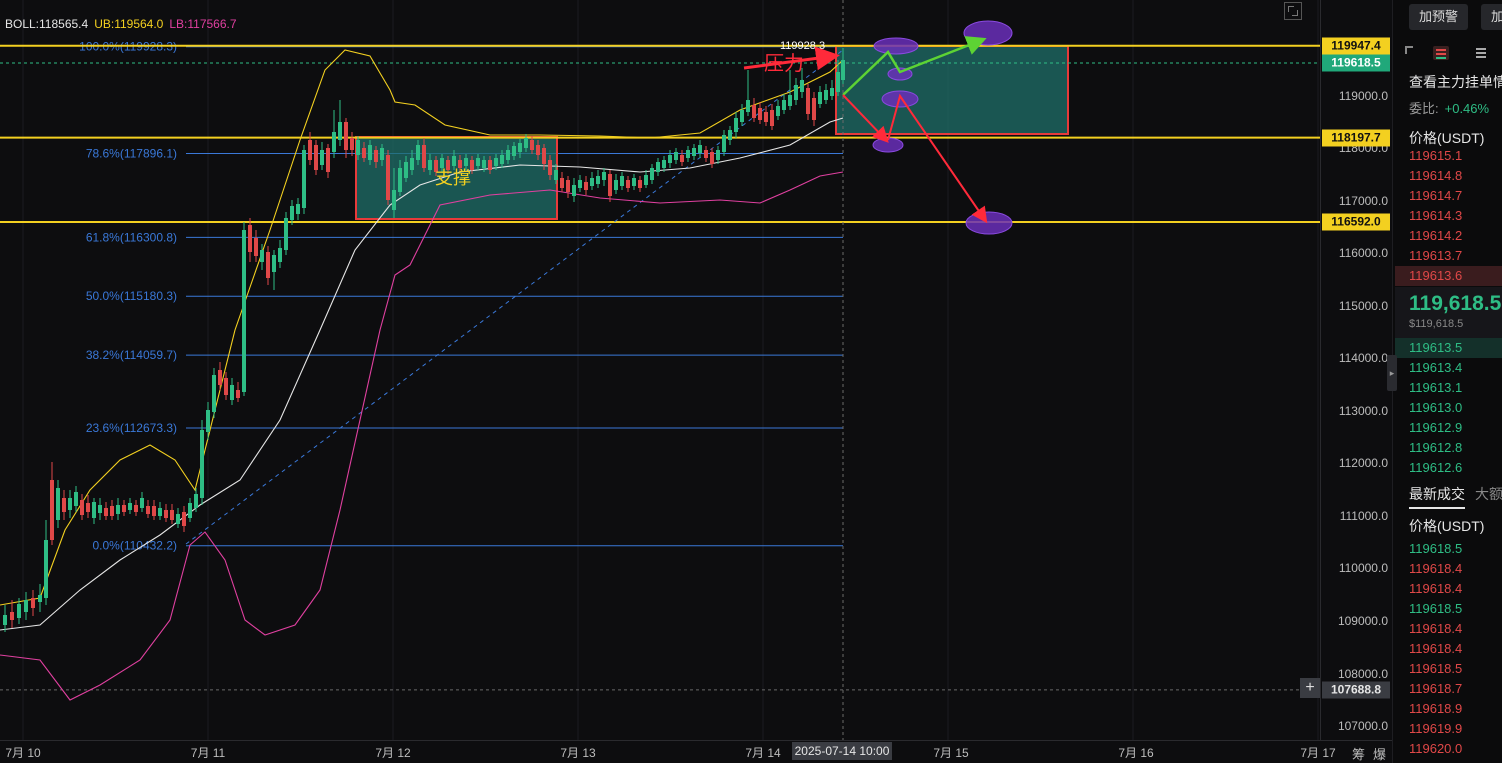 This screenshot has width=1502, height=763. I want to click on price-tick: 112000.0, so click(1363, 463).